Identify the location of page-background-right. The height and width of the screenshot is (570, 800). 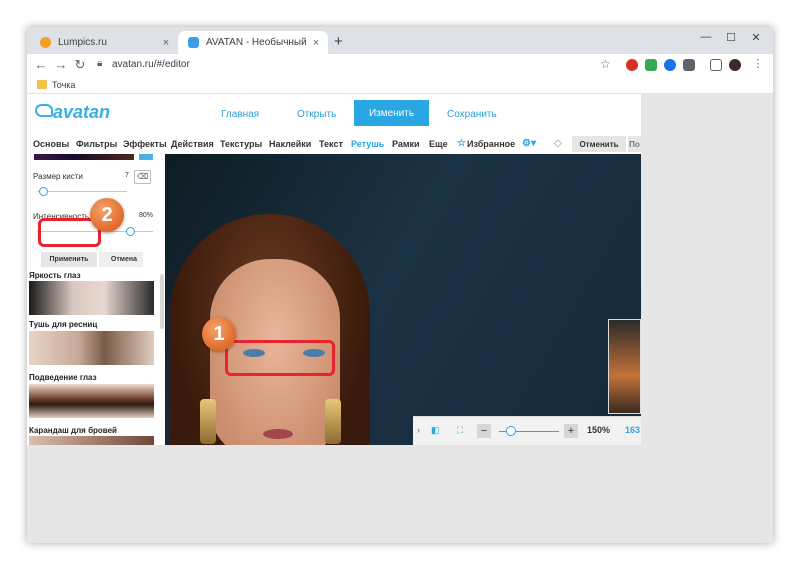
(707, 318).